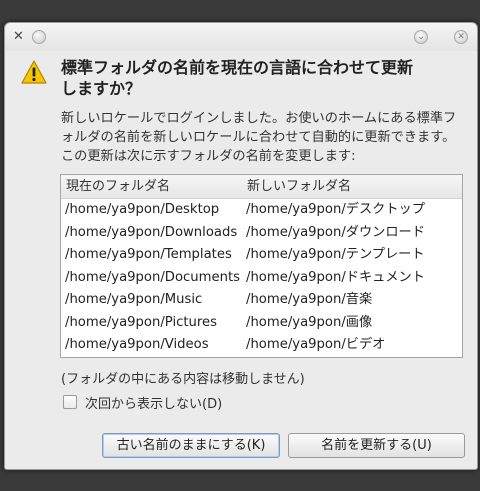 The width and height of the screenshot is (480, 491). Describe the element at coordinates (142, 209) in the screenshot. I see `current-folder-cell: /home/ya9pon/Desktop` at that location.